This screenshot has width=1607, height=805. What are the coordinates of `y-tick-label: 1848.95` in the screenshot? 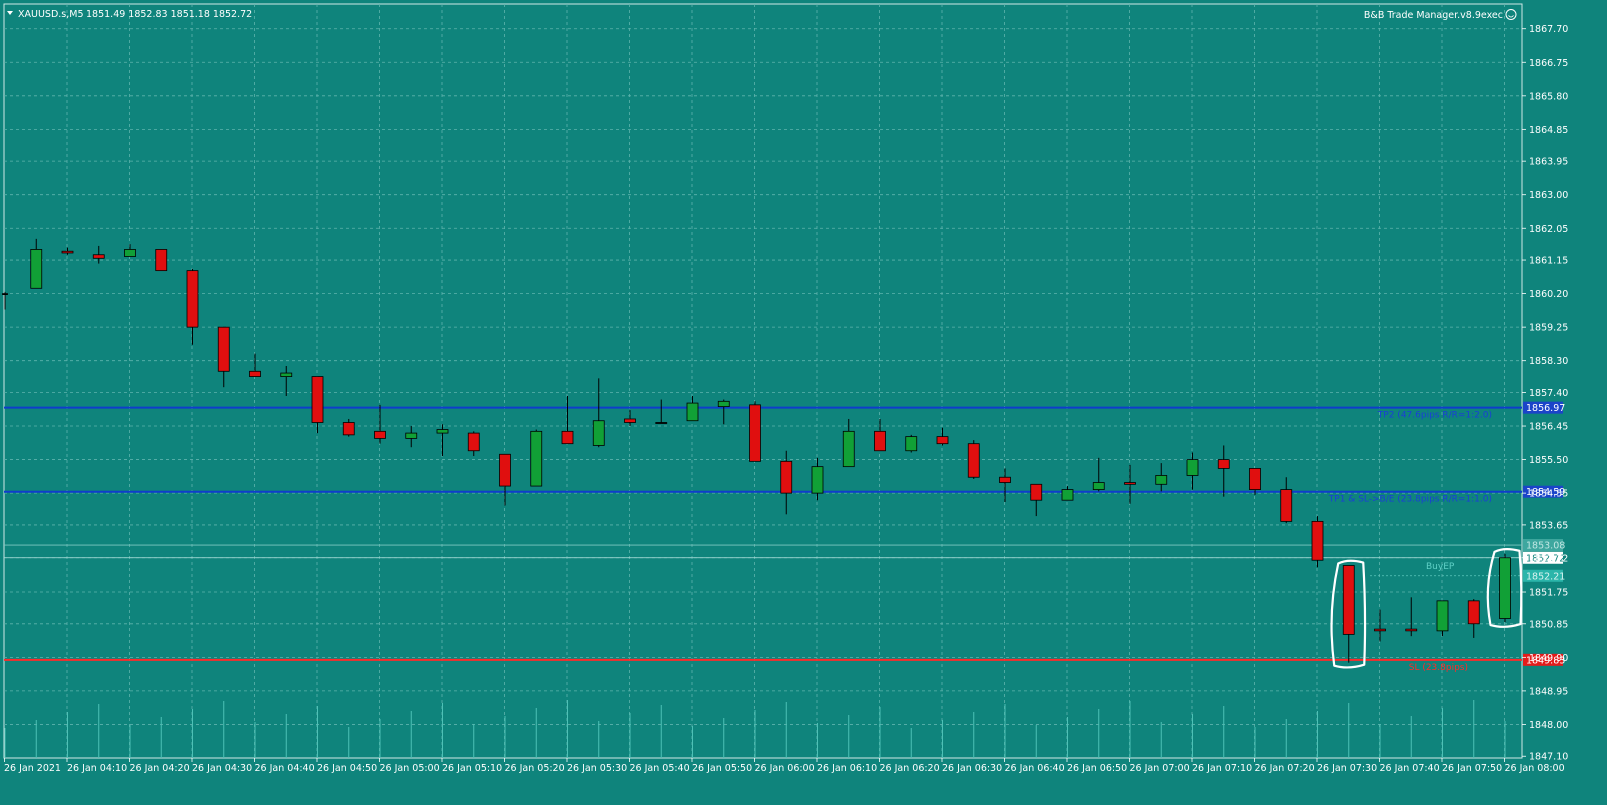 It's located at (1548, 691).